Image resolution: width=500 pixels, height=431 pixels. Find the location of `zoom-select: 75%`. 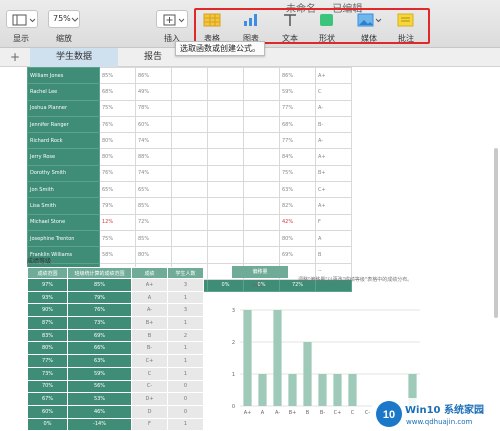

zoom-select: 75% is located at coordinates (64, 19).